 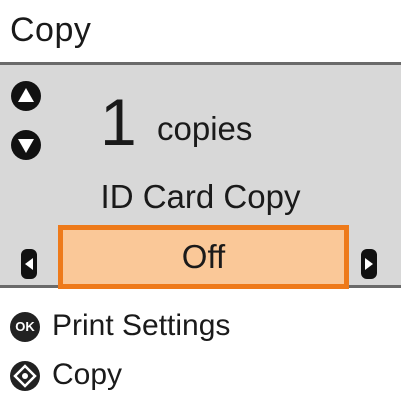 What do you see at coordinates (51, 30) in the screenshot?
I see `screen-title: Copy` at bounding box center [51, 30].